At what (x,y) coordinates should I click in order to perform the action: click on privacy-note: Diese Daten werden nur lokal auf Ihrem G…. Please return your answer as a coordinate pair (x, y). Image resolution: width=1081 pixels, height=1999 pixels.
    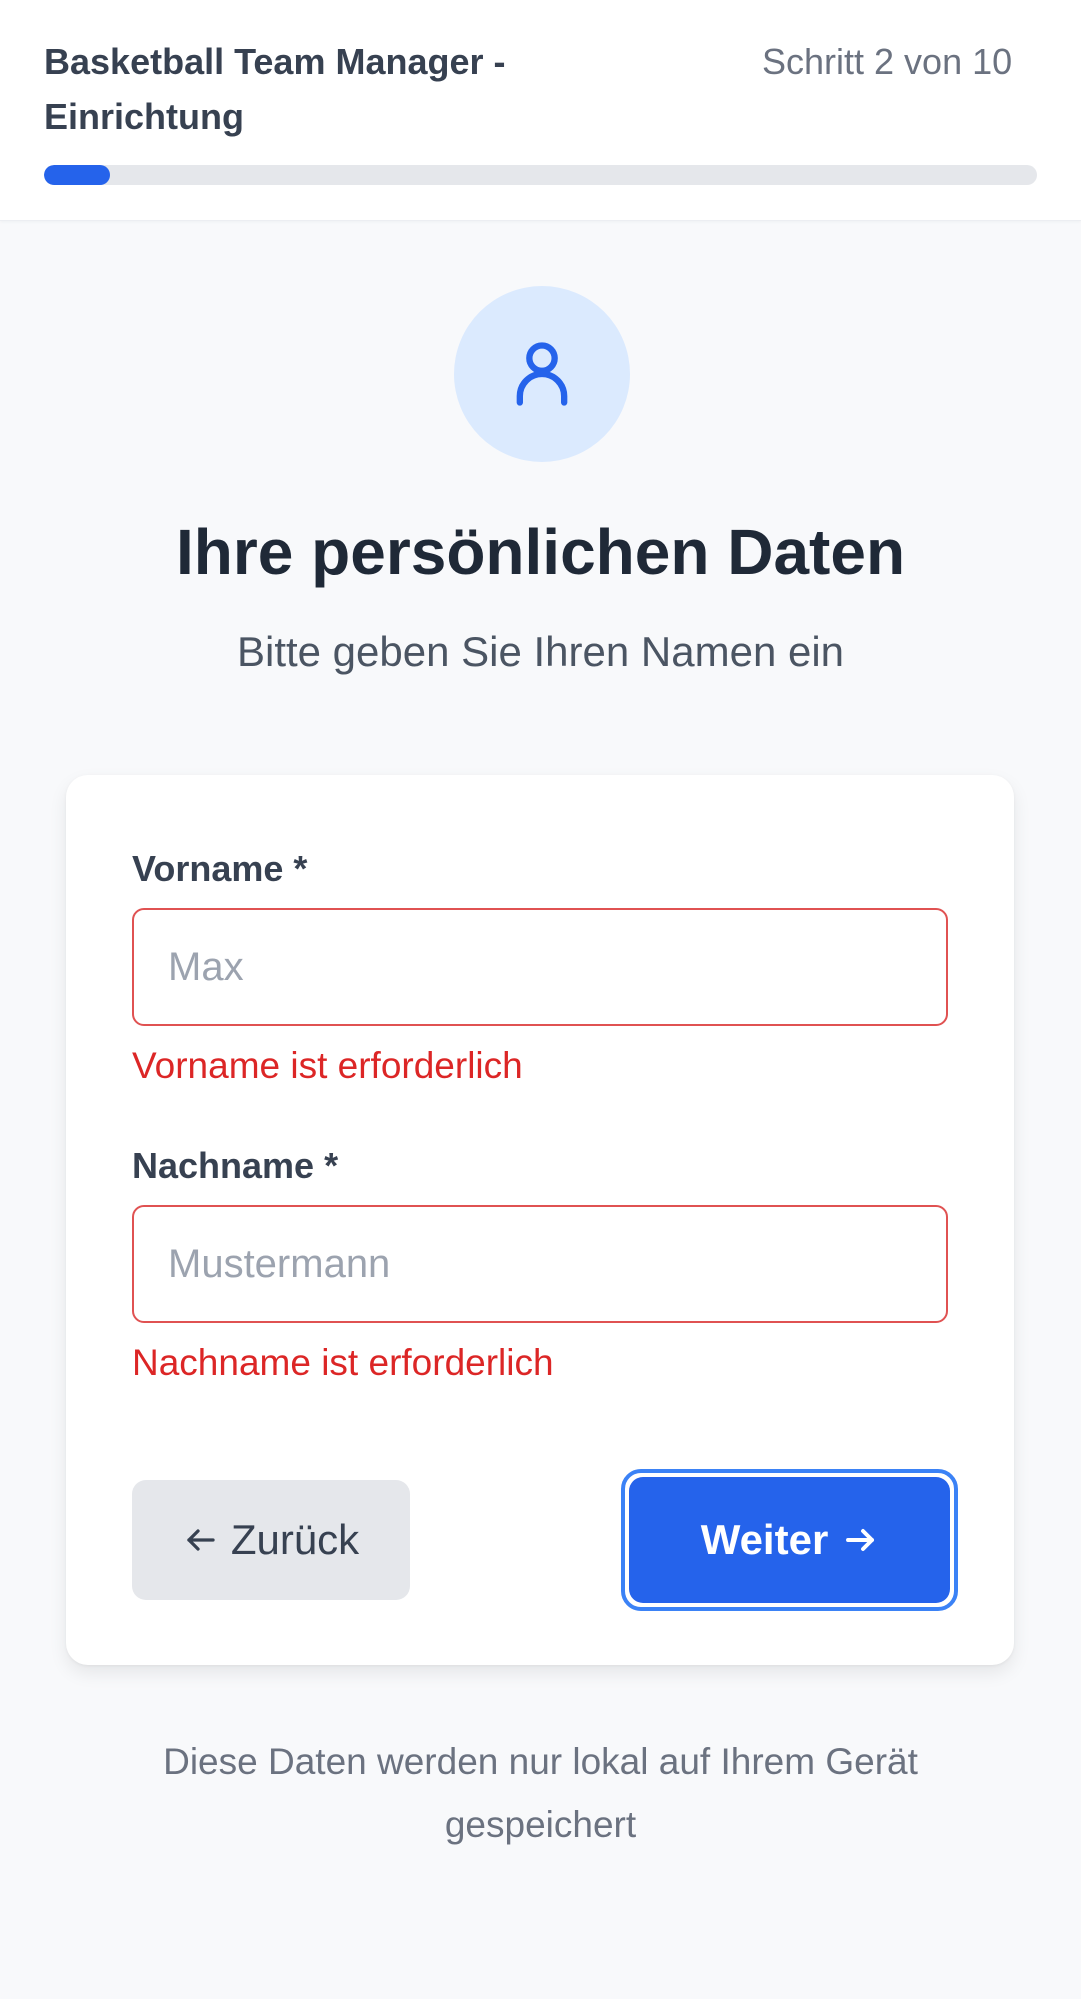
    Looking at the image, I should click on (540, 1793).